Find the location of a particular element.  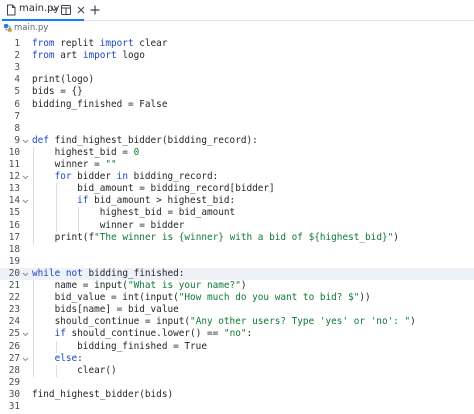

code-line: 13 bid_amount = bidding_record[bidder] is located at coordinates (237, 189).